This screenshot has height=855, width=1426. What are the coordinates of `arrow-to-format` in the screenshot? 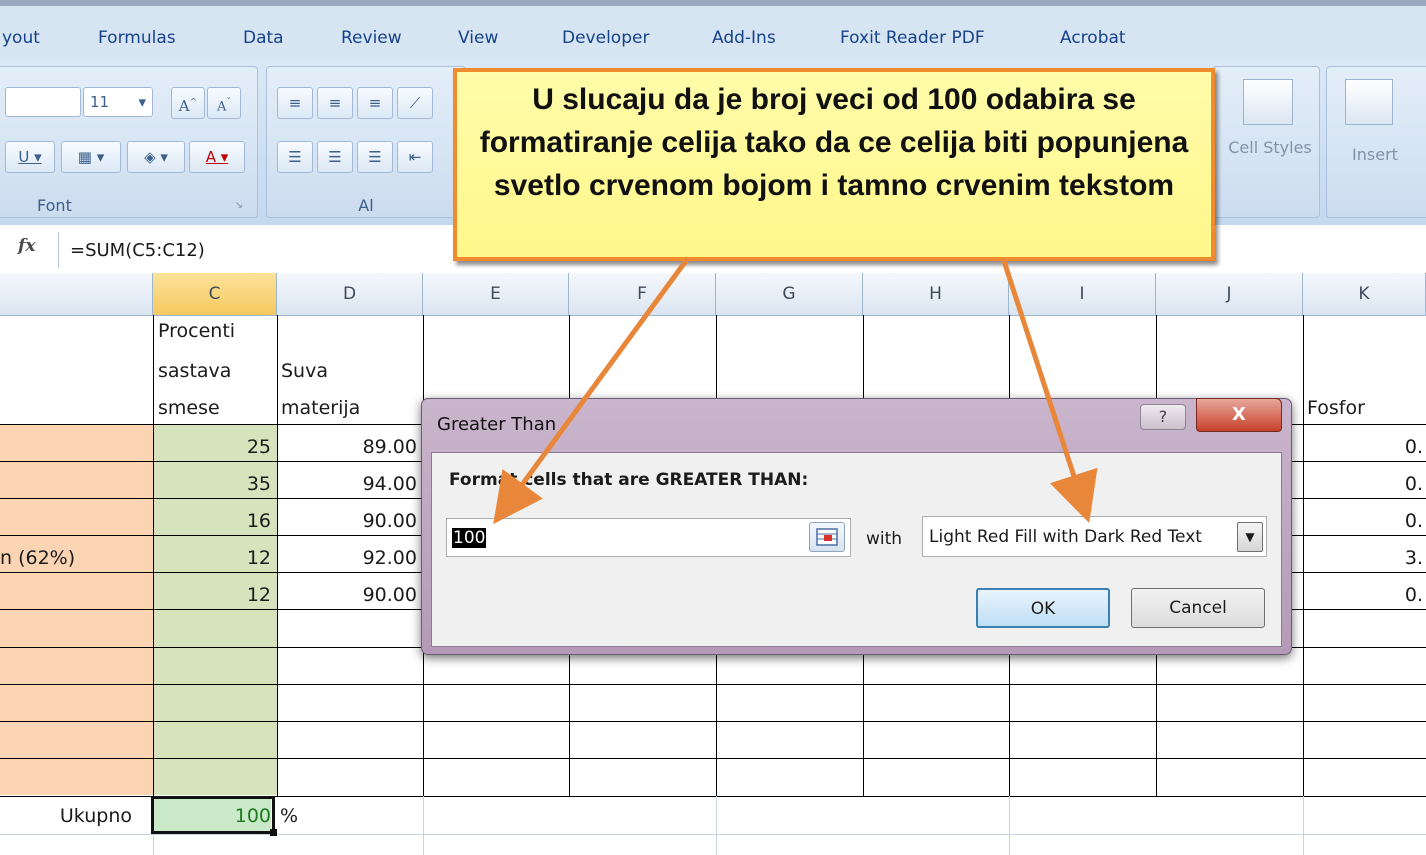 It's located at (1049, 390).